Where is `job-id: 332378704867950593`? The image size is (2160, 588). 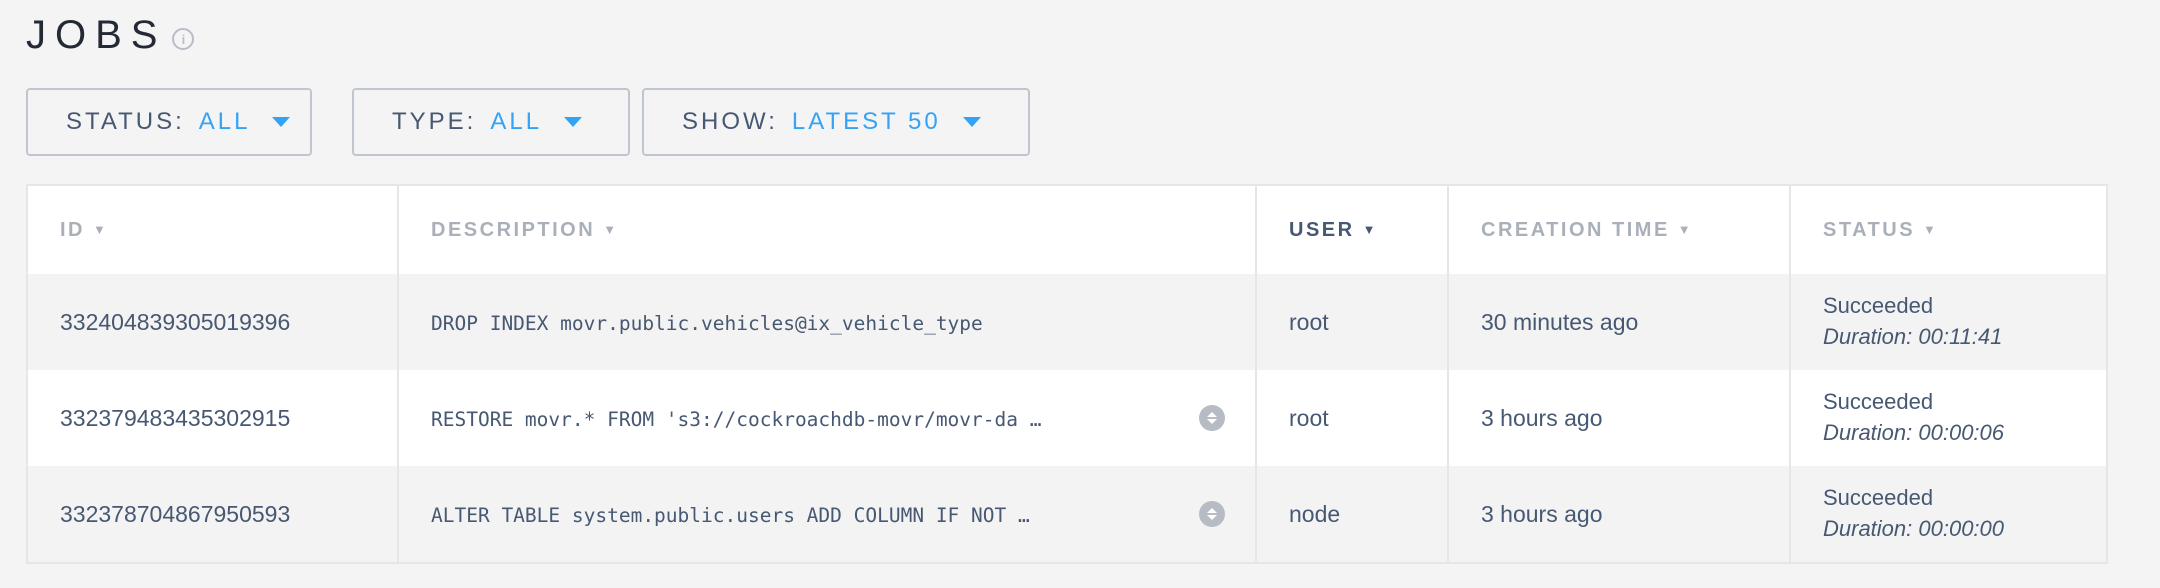 job-id: 332378704867950593 is located at coordinates (213, 514).